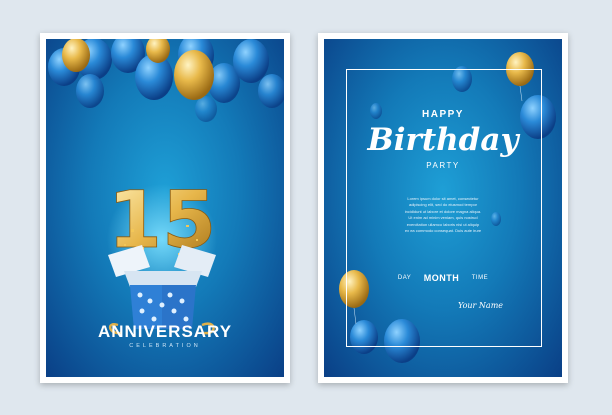  What do you see at coordinates (166, 80) in the screenshot?
I see `balloon-cluster-top` at bounding box center [166, 80].